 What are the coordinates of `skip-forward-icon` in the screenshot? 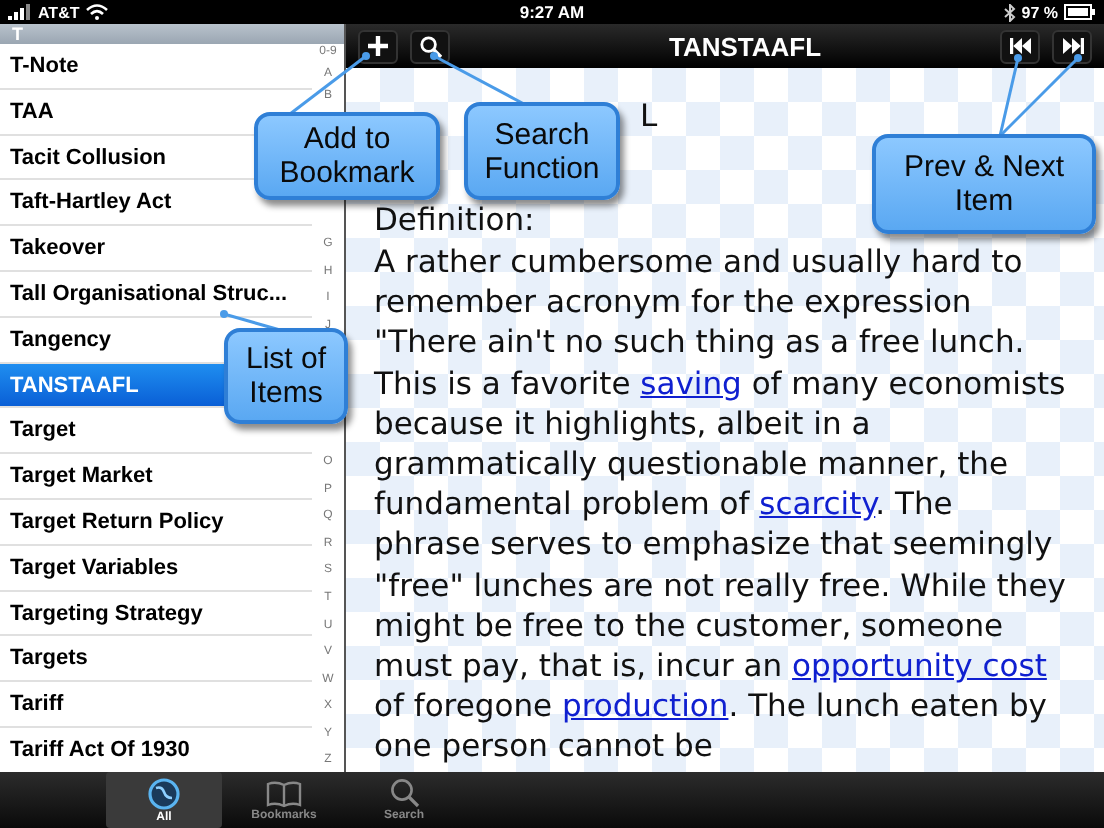 It's located at (1072, 46).